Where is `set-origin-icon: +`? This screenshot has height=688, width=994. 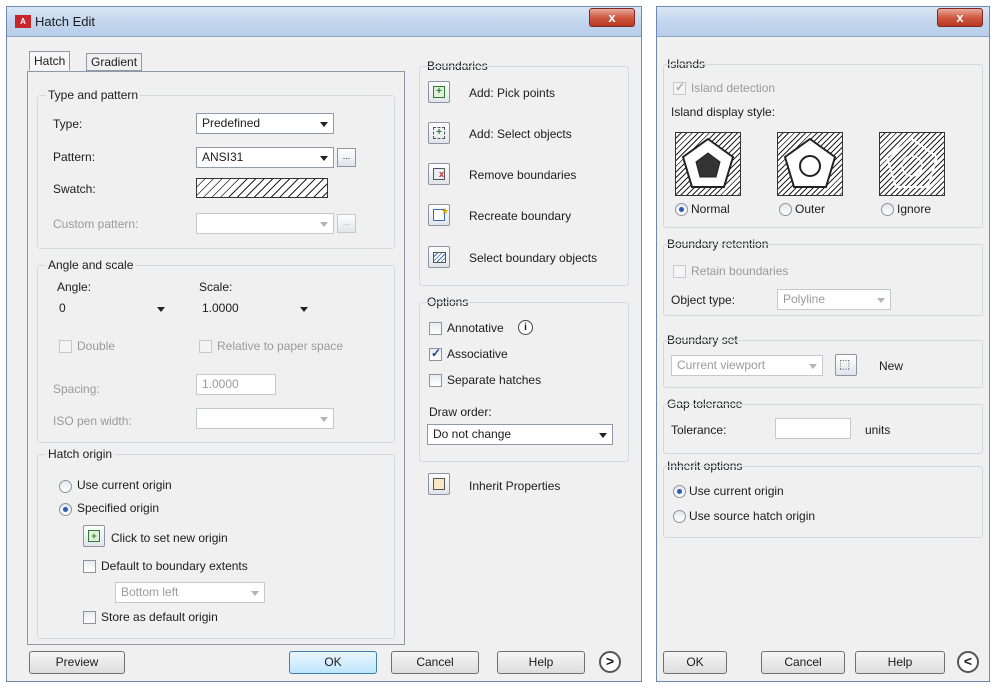
set-origin-icon: + is located at coordinates (94, 536).